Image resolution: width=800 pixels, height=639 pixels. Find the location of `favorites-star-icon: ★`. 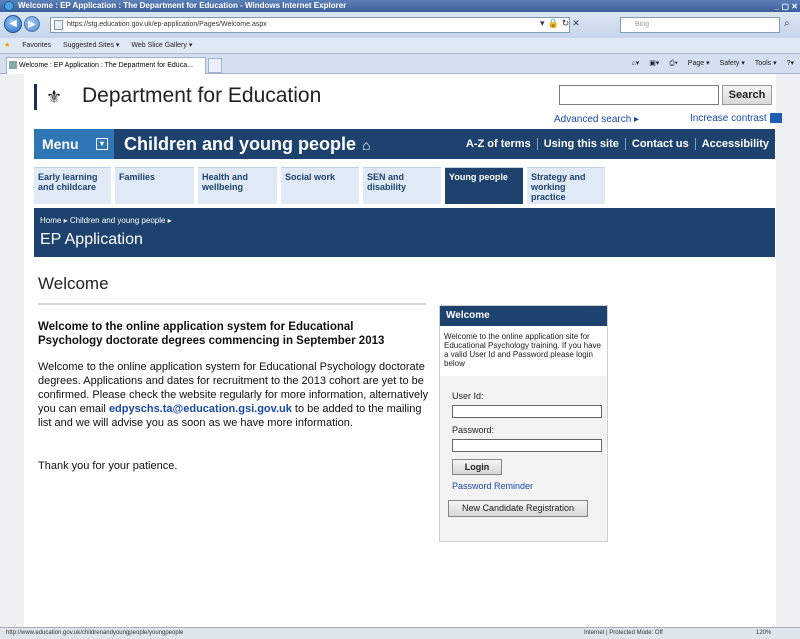

favorites-star-icon: ★ is located at coordinates (7, 45).